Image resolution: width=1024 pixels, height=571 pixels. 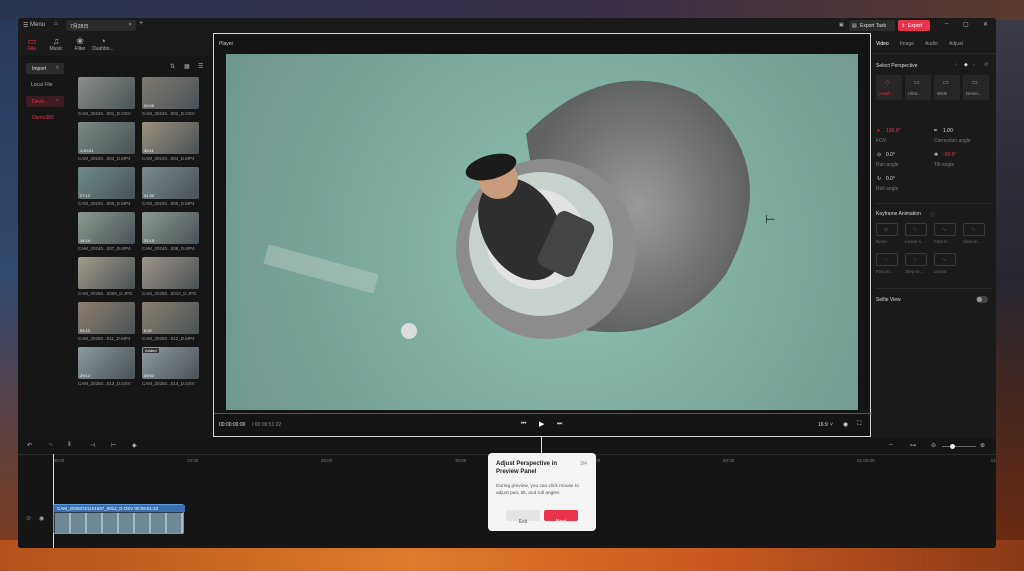 I want to click on keyframe-curve-option: ⊘, so click(x=887, y=229).